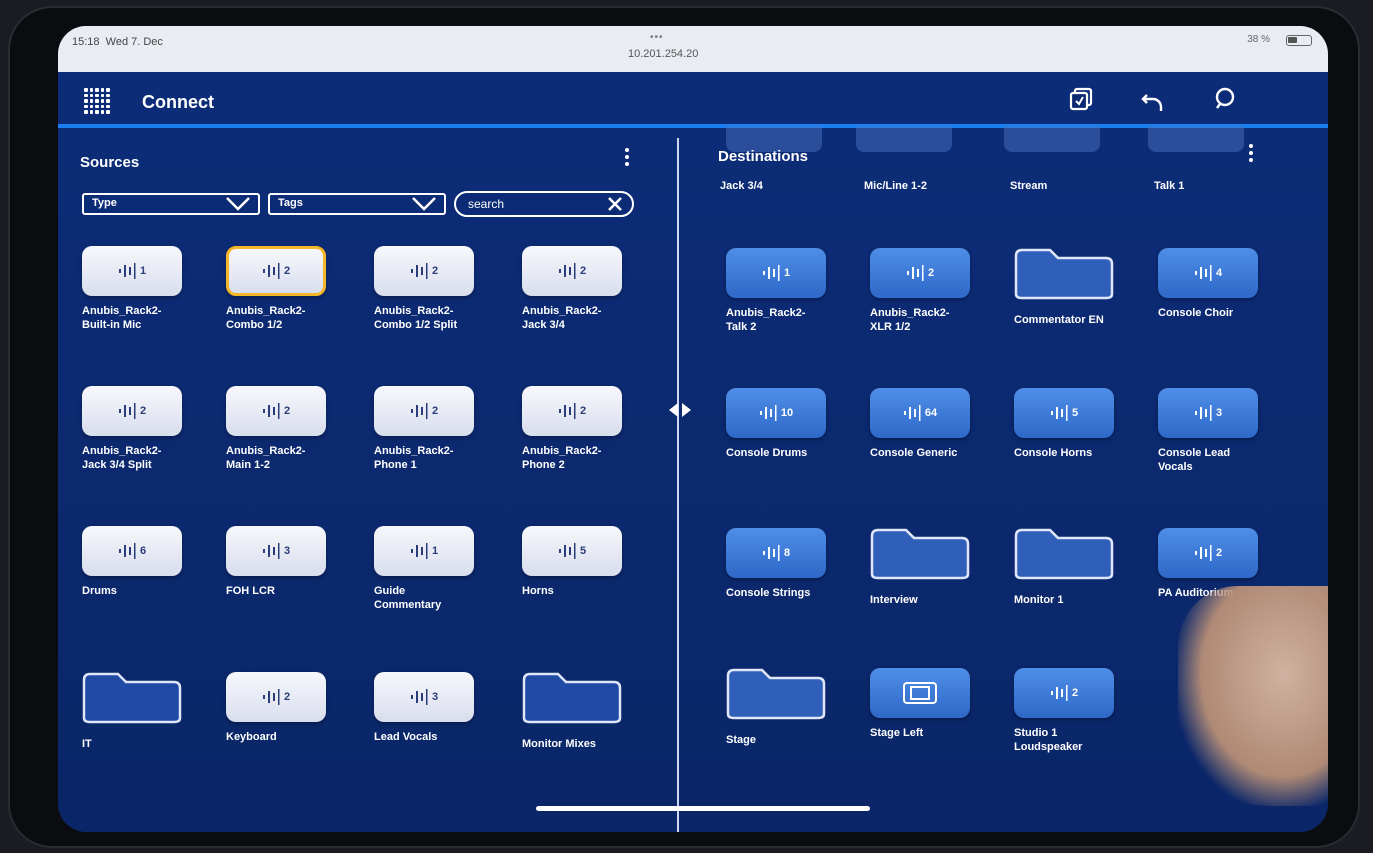 The image size is (1373, 853). I want to click on grid-icon, so click(97, 101).